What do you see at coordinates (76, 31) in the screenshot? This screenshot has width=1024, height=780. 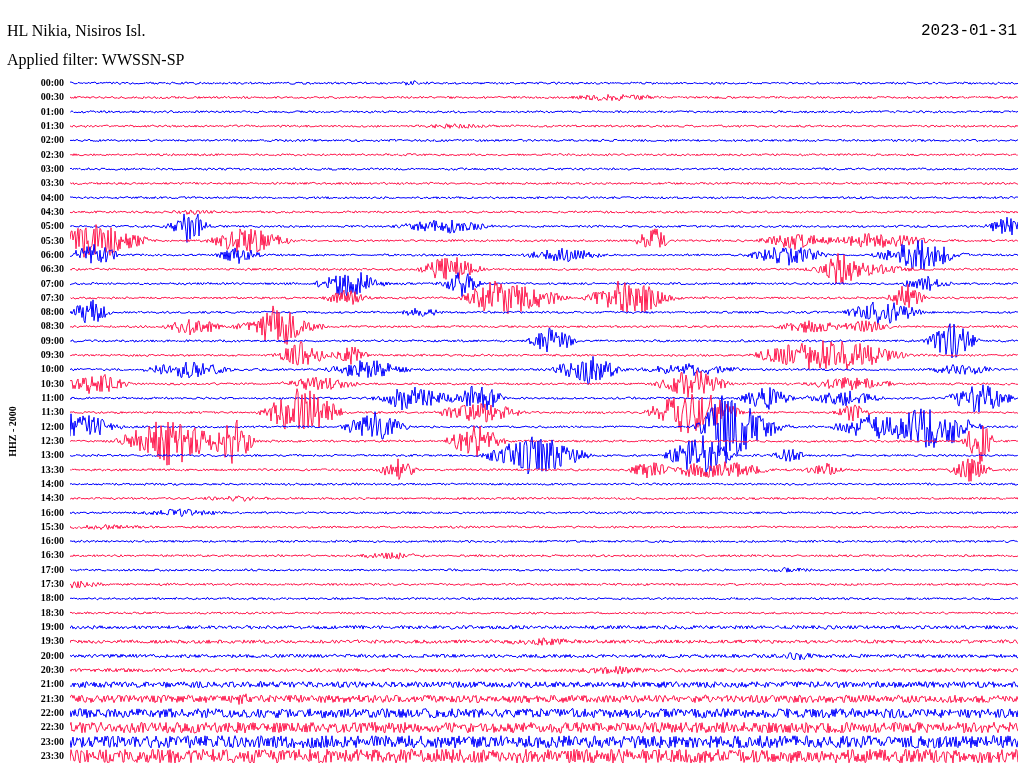 I see `station-title: HL Nikia, Nisiros Isl.` at bounding box center [76, 31].